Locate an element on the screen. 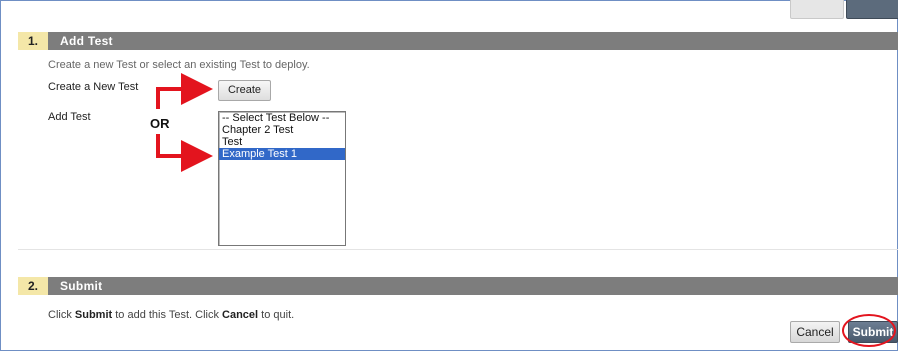 This screenshot has width=898, height=351. annotation-arrows is located at coordinates (184, 122).